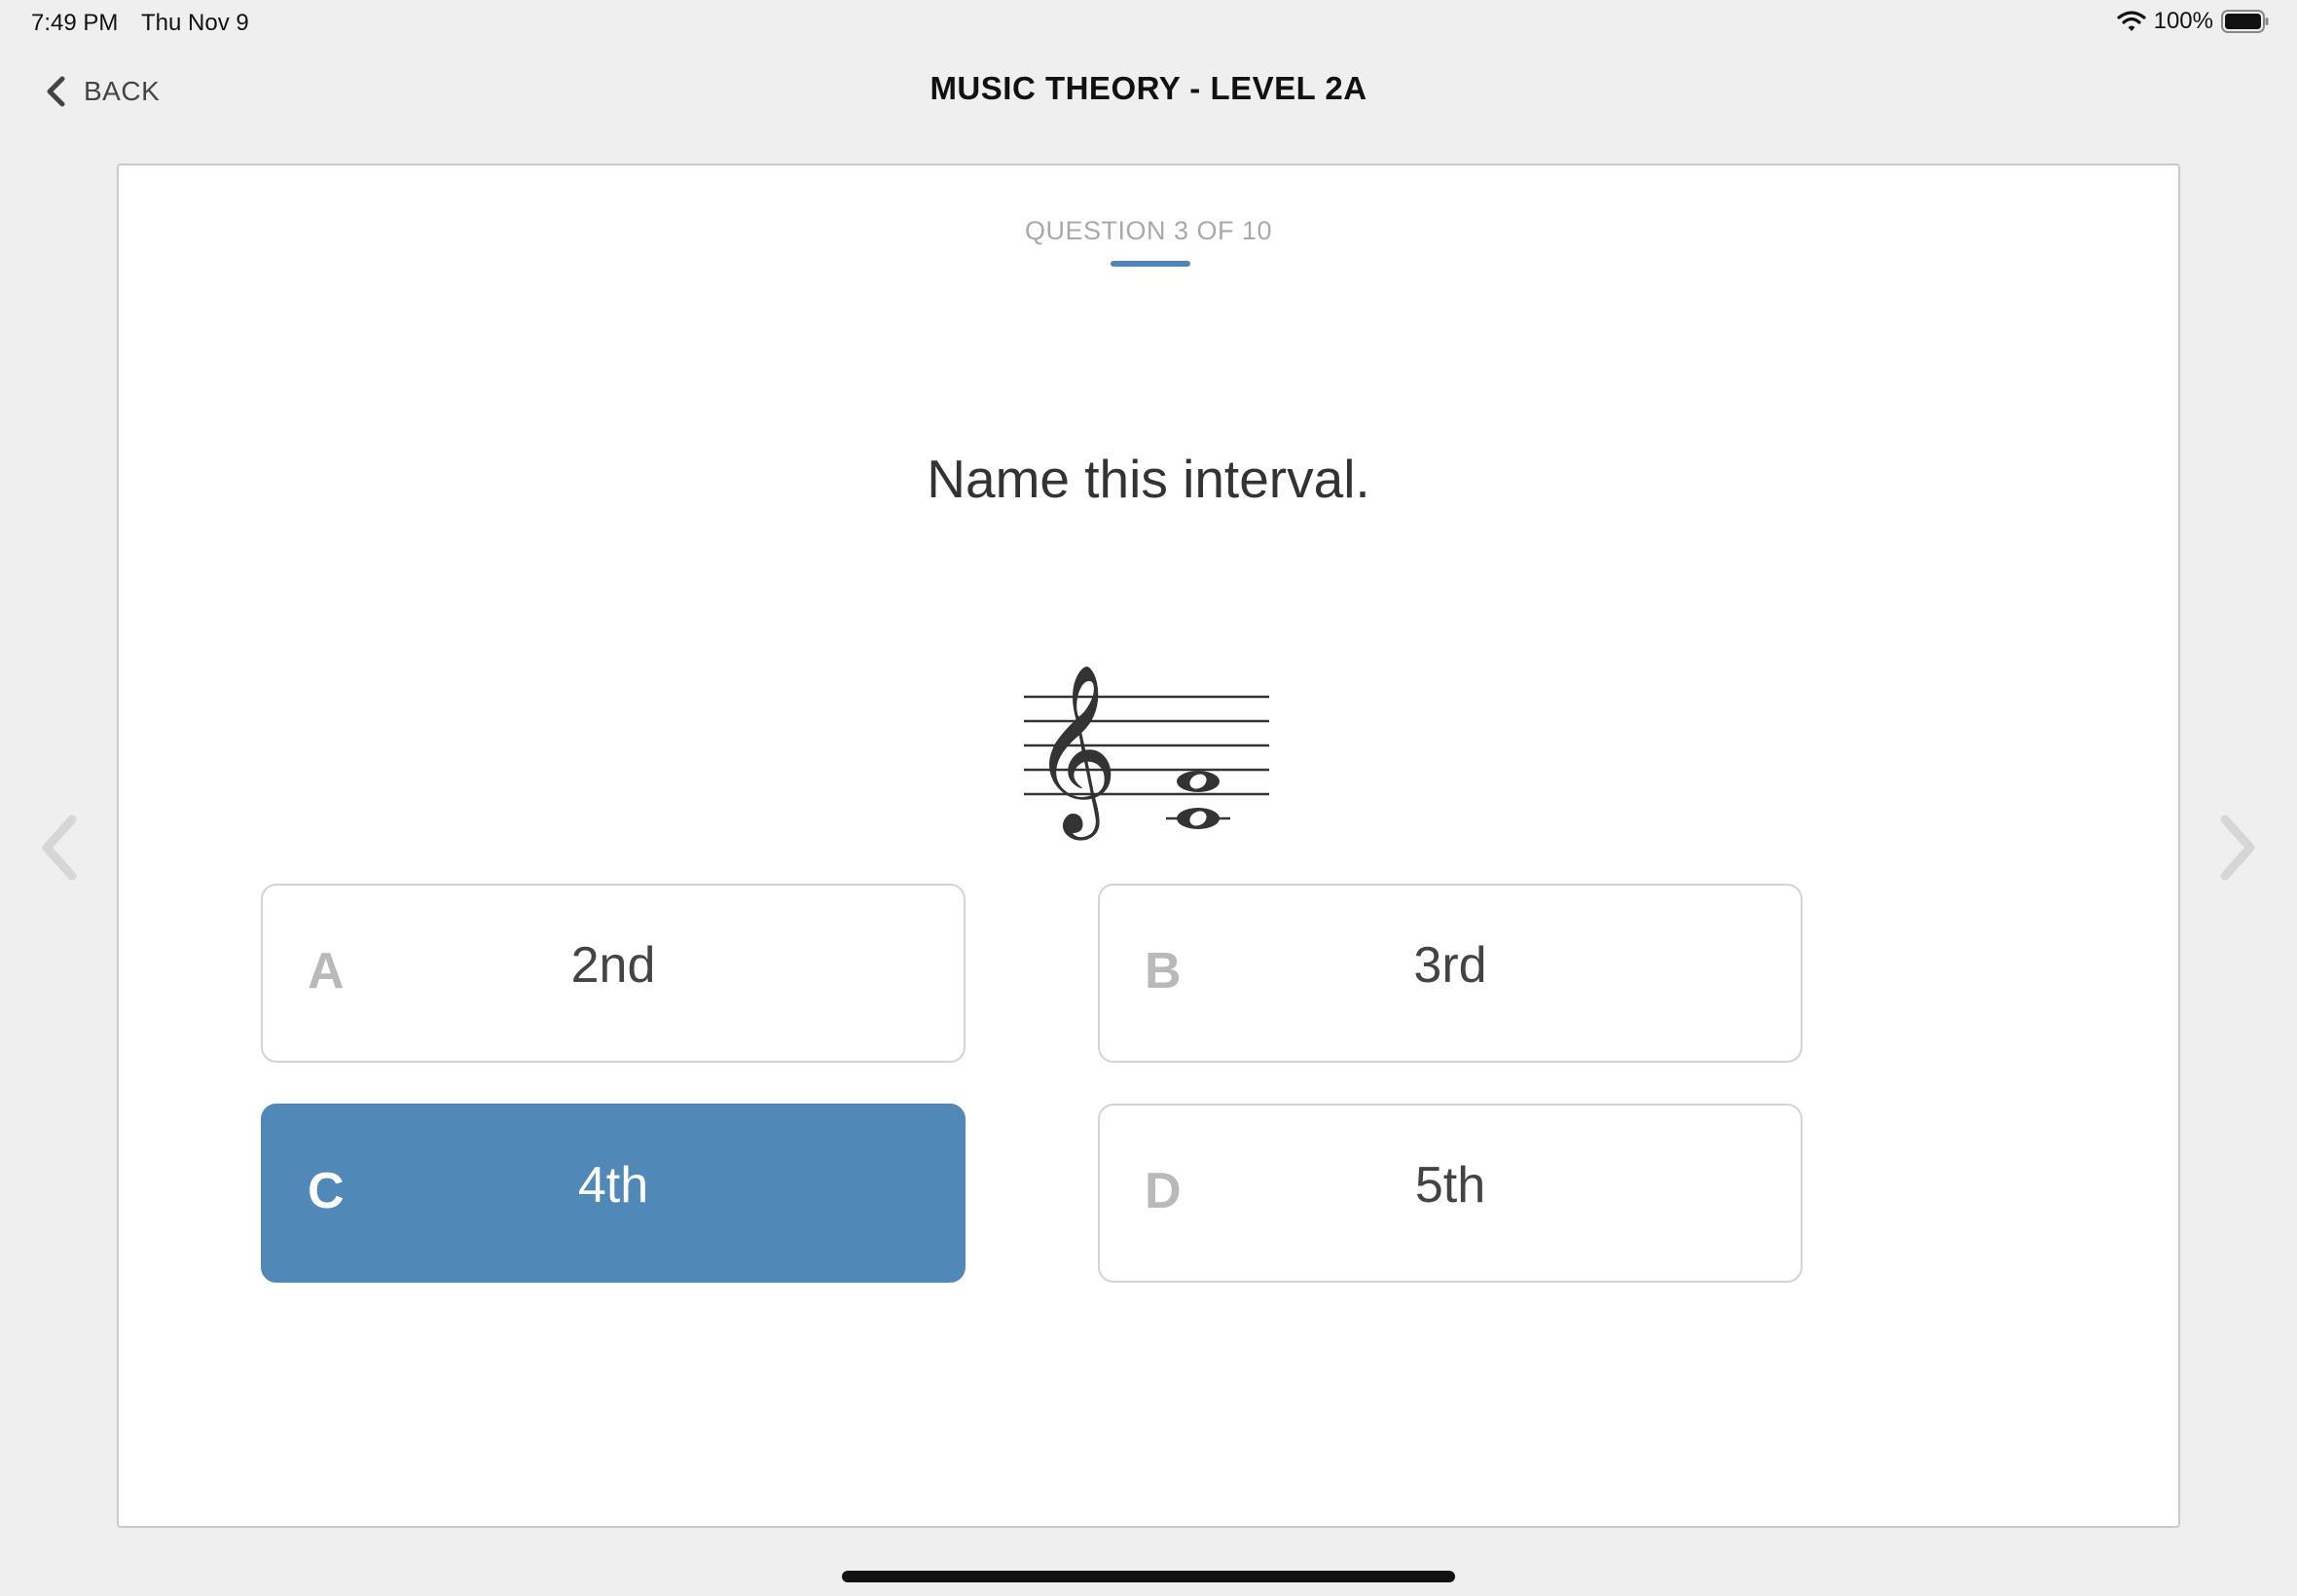  Describe the element at coordinates (1198, 781) in the screenshot. I see `whole-note-f` at that location.